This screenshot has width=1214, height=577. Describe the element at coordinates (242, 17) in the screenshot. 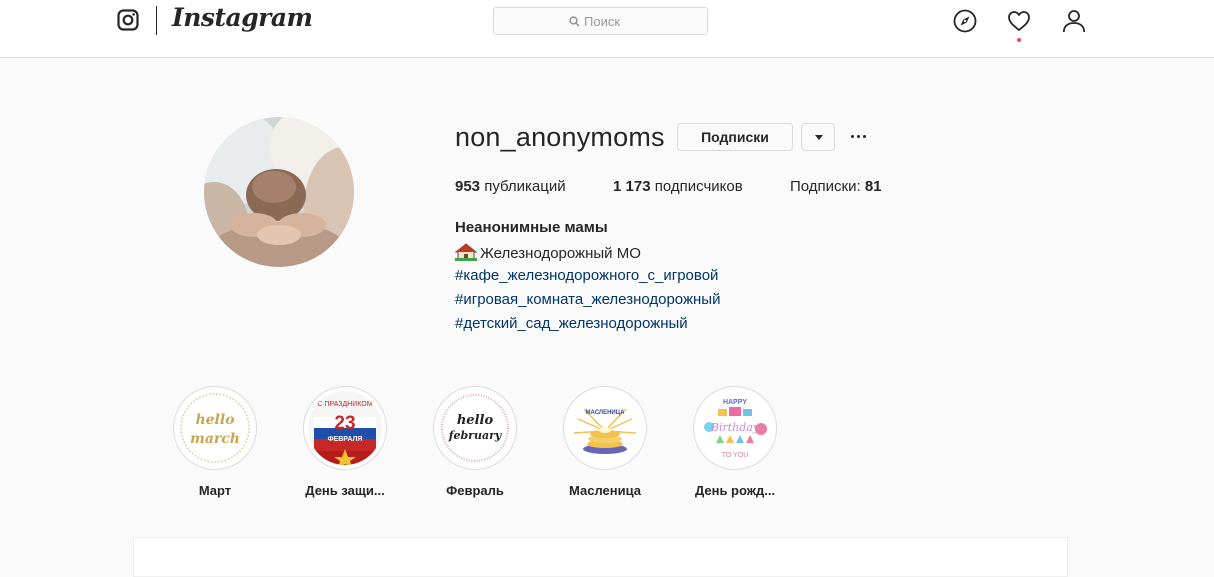

I see `instagram-wordmark: Instagram` at that location.